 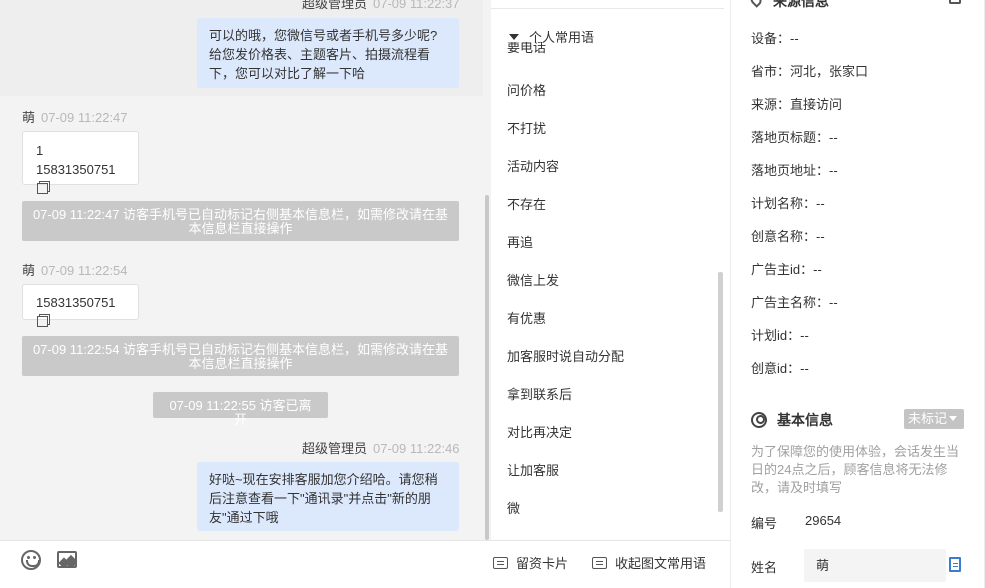 What do you see at coordinates (794, 302) in the screenshot?
I see `info-advertiser-name: 广告主名称：--` at bounding box center [794, 302].